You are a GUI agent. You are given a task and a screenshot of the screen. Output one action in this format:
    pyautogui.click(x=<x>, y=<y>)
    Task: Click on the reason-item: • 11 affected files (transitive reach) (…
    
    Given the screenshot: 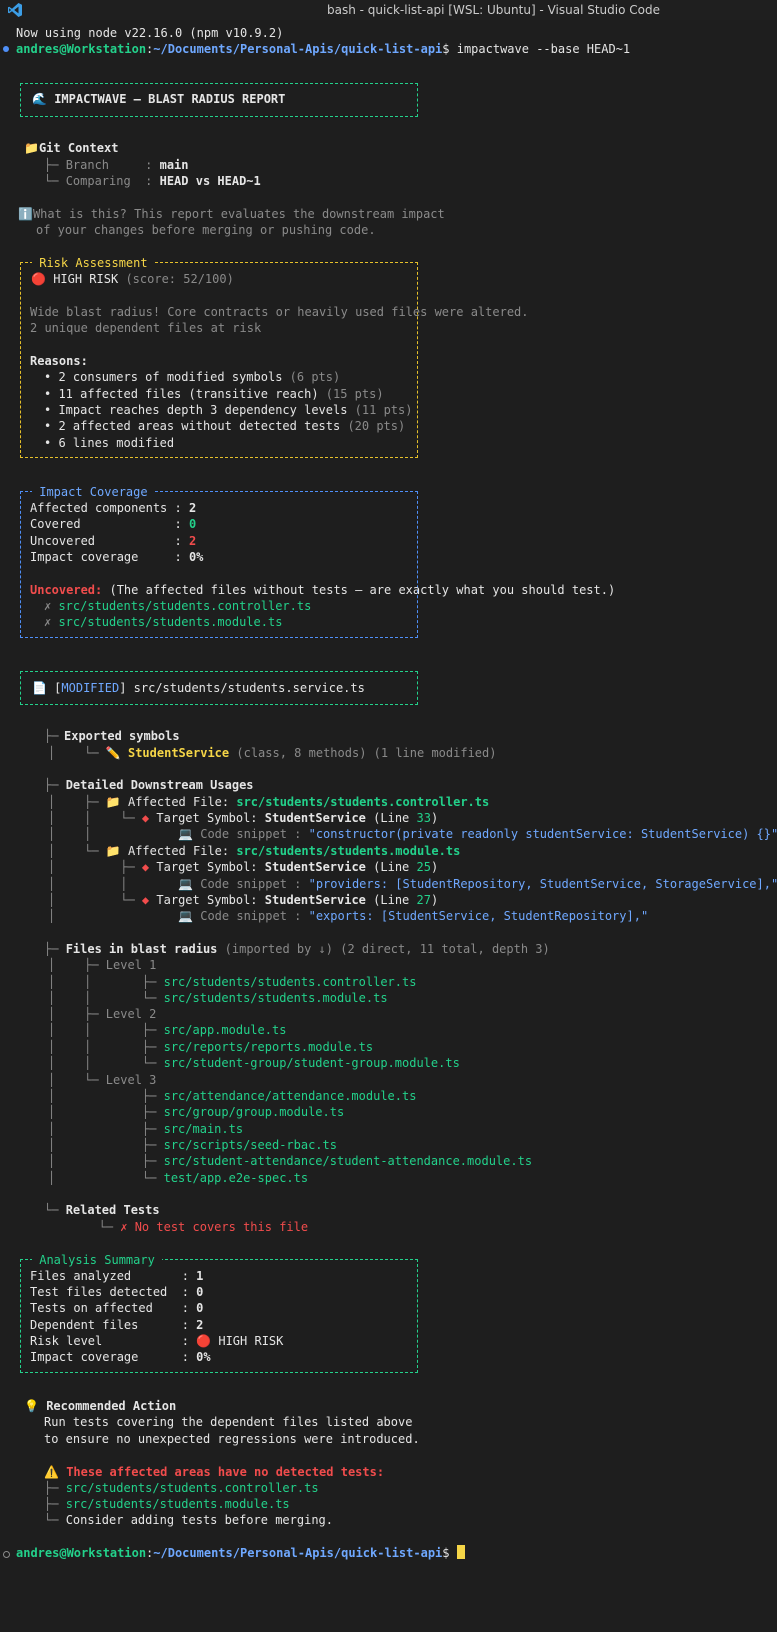 What is the action you would take?
    pyautogui.click(x=214, y=394)
    